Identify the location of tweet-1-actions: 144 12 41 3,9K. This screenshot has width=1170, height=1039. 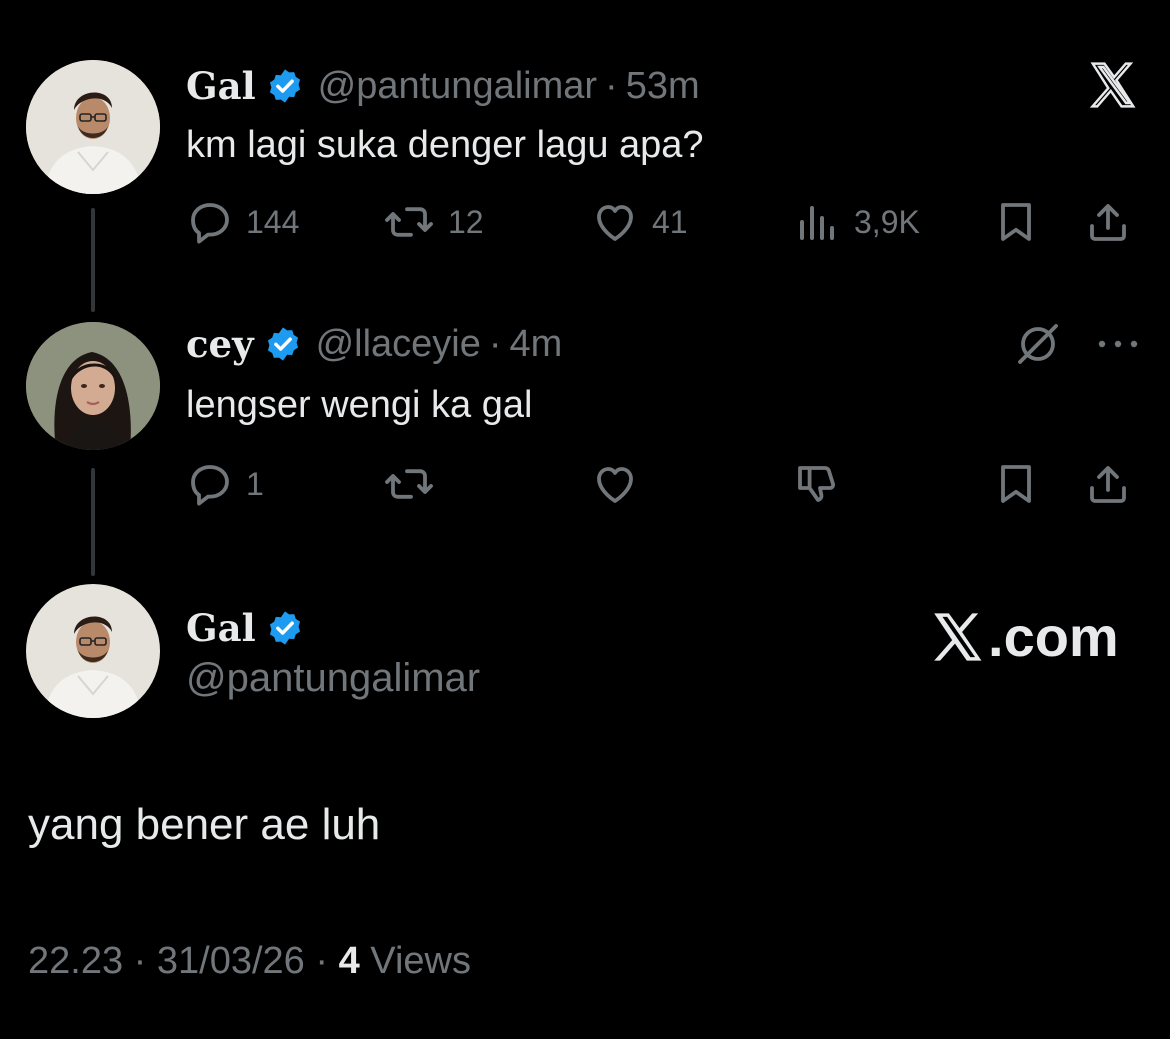
(666, 222).